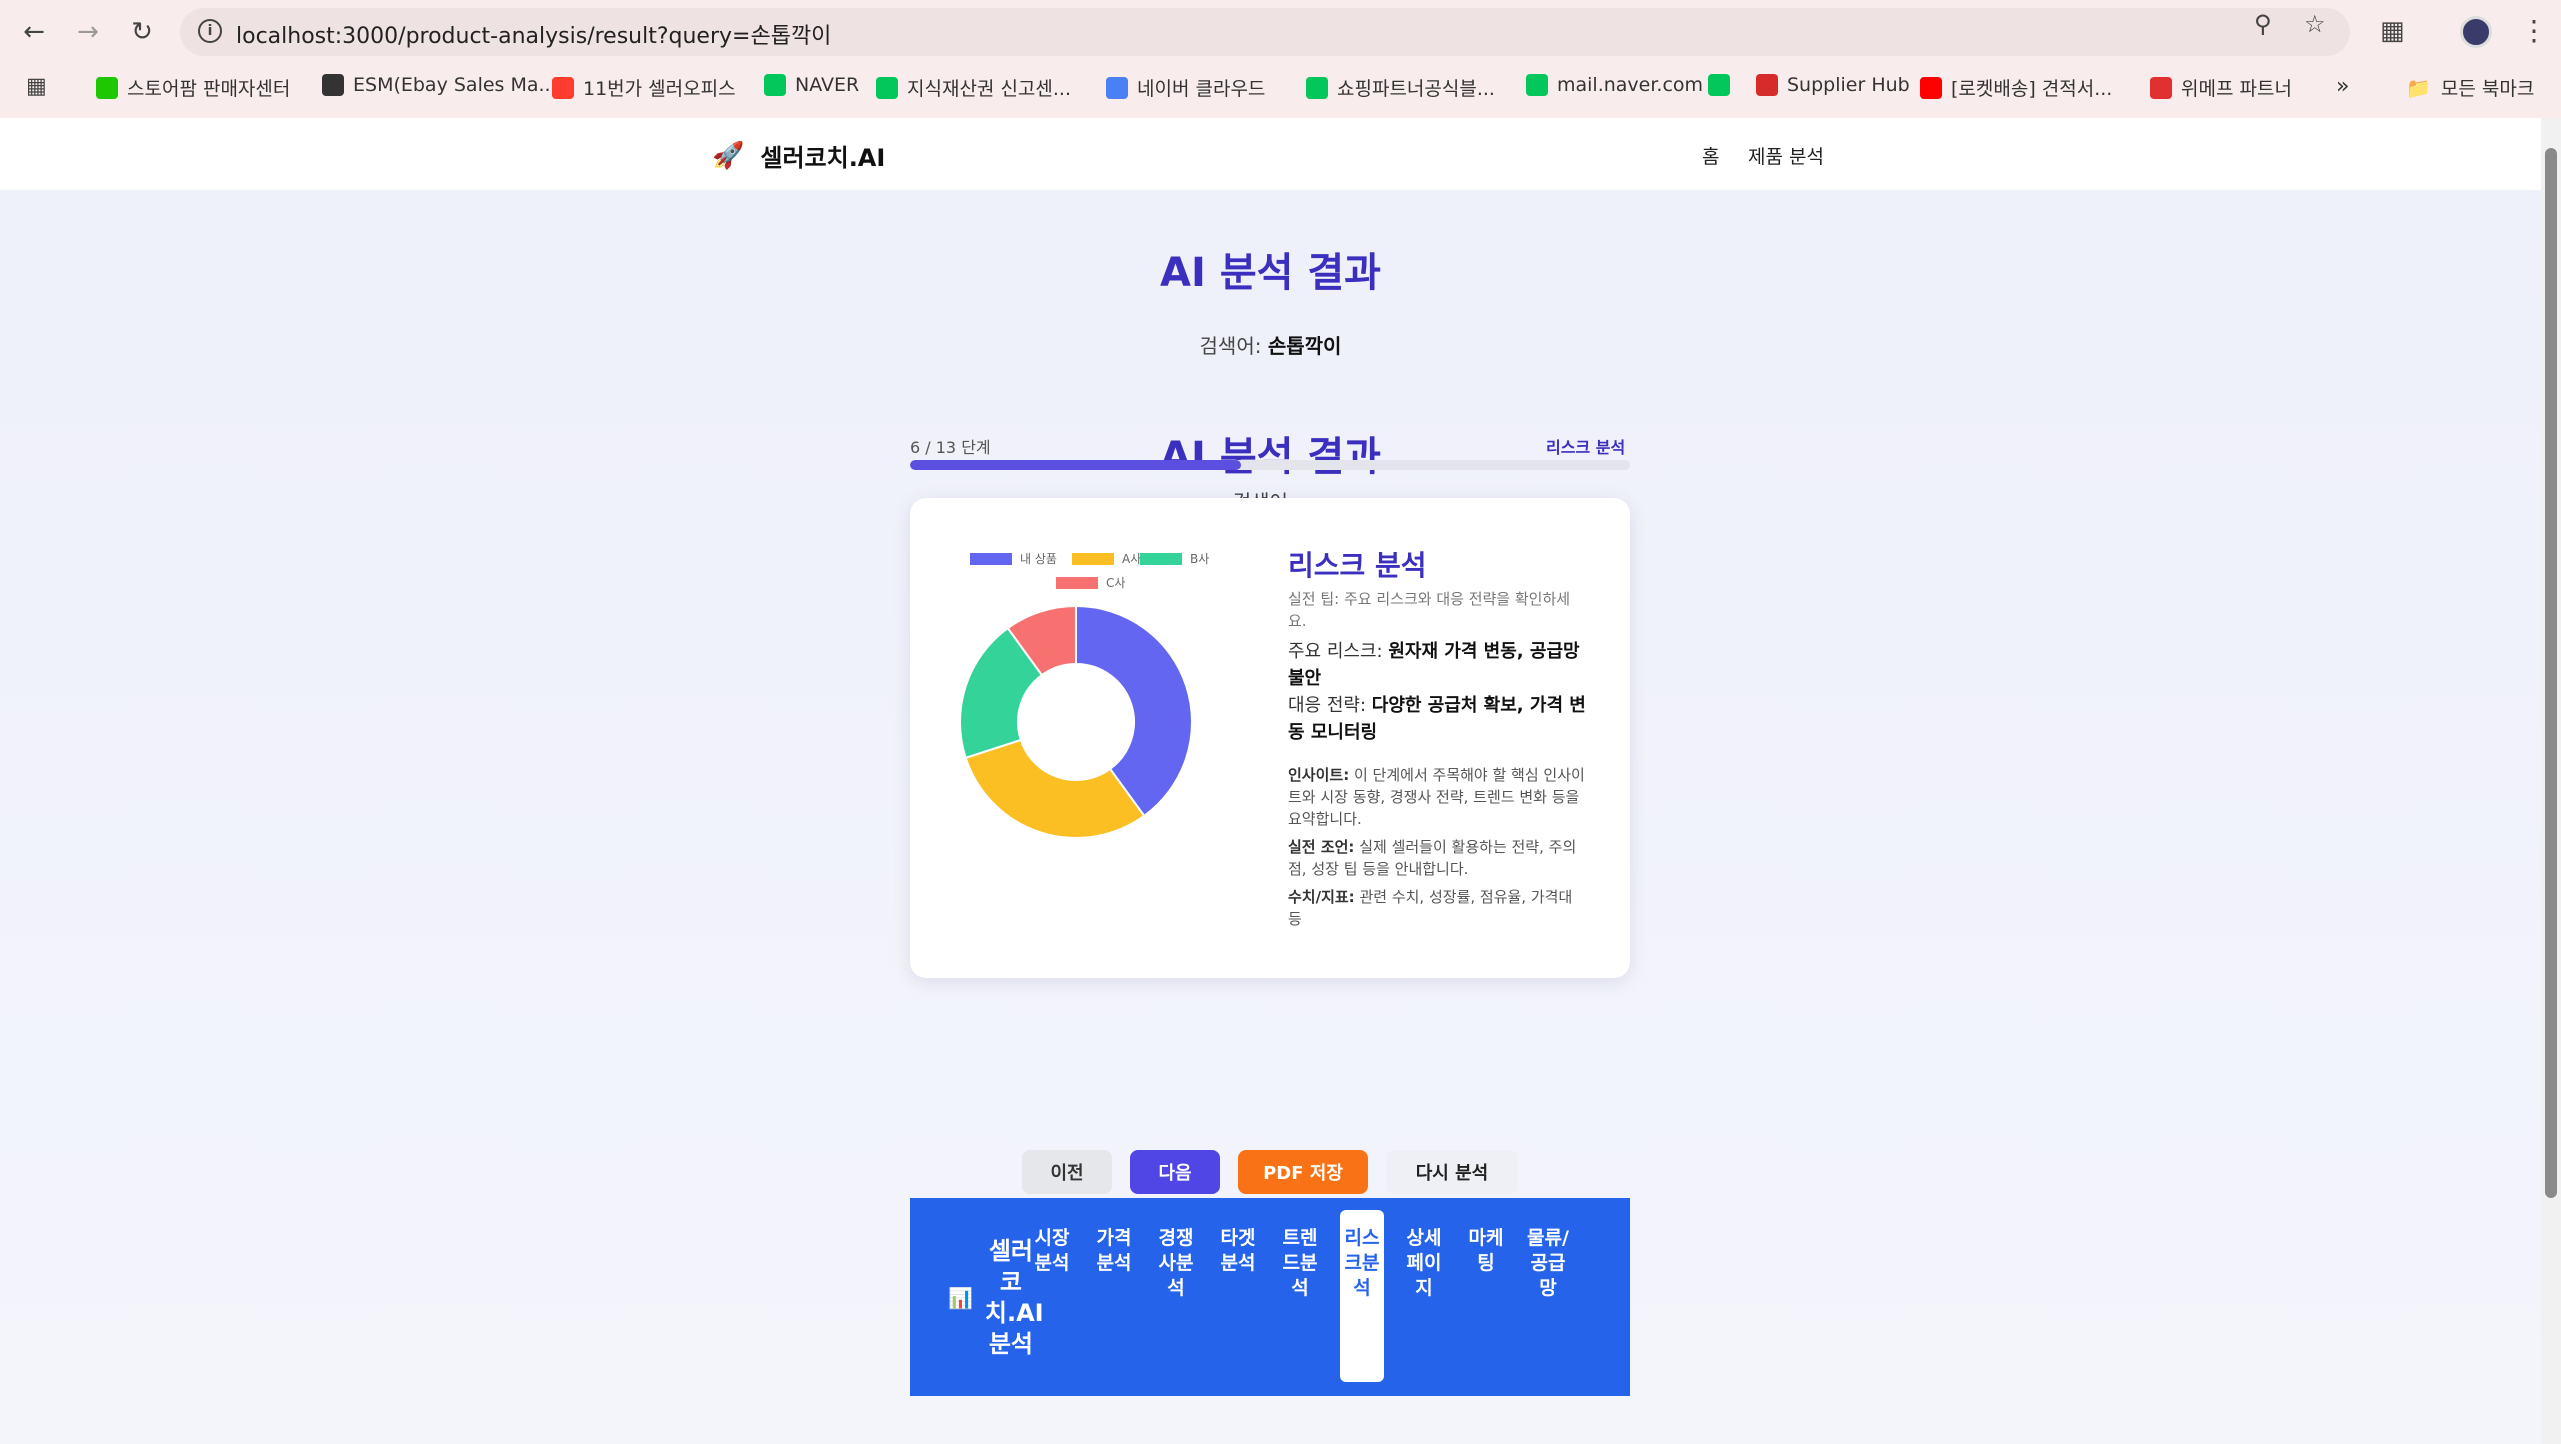 The height and width of the screenshot is (1444, 2561). What do you see at coordinates (2487, 89) in the screenshot?
I see `all-bookmarks-label: 모든 북마크` at bounding box center [2487, 89].